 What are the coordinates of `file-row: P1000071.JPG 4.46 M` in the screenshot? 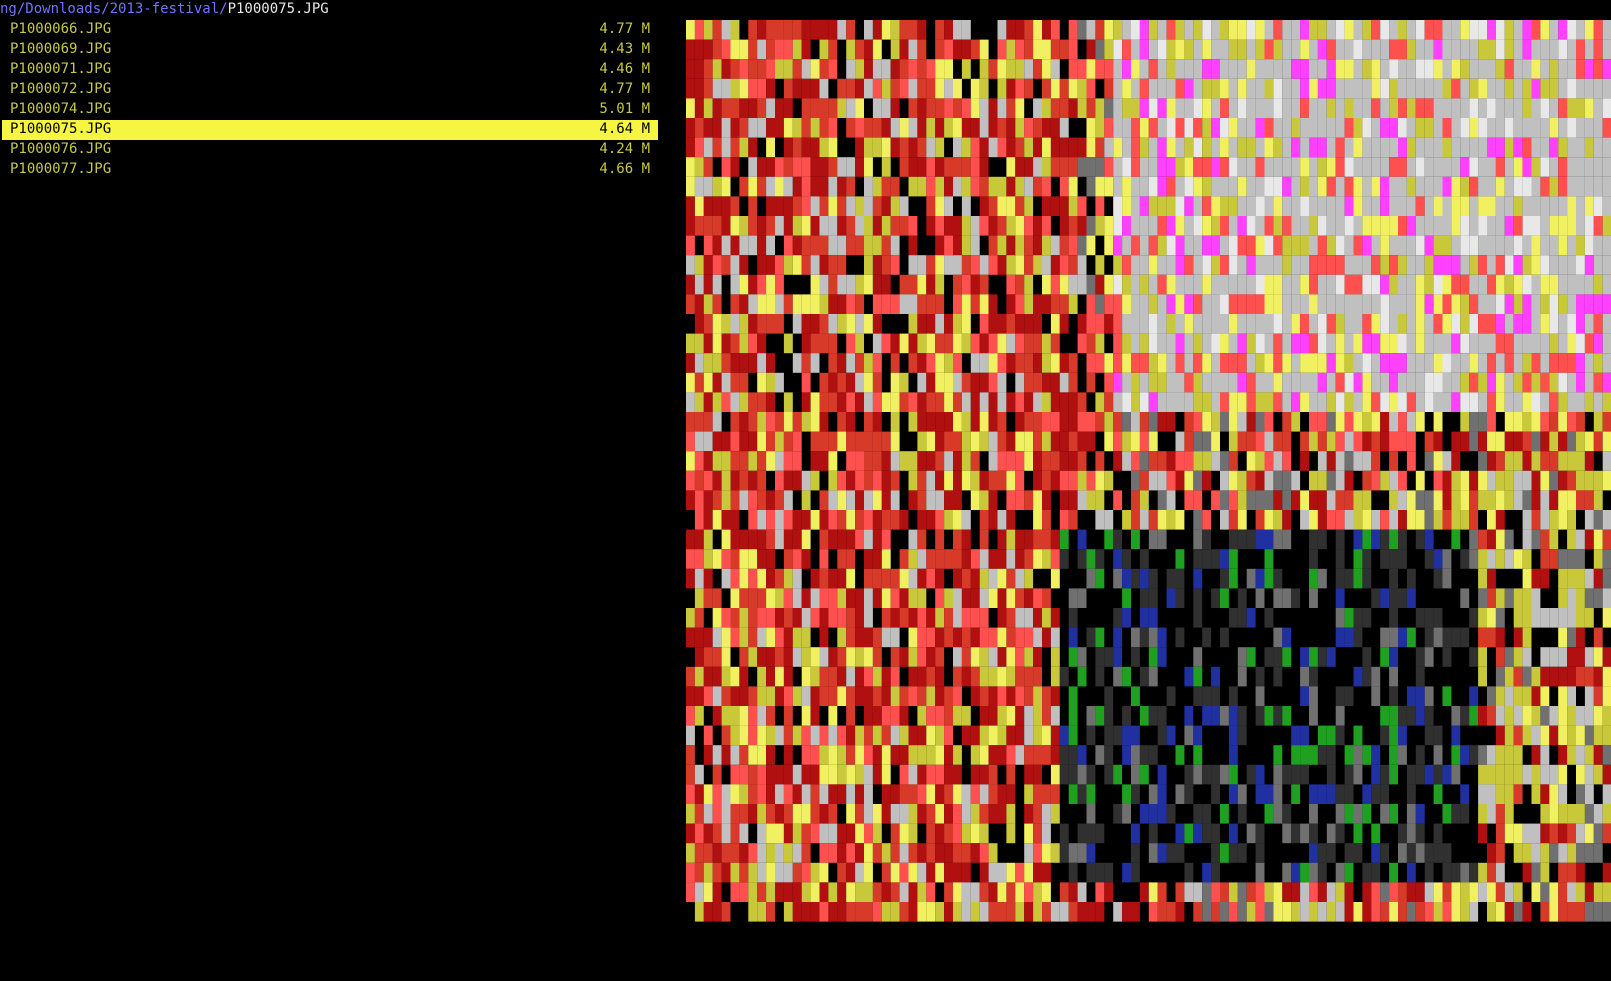 It's located at (330, 70).